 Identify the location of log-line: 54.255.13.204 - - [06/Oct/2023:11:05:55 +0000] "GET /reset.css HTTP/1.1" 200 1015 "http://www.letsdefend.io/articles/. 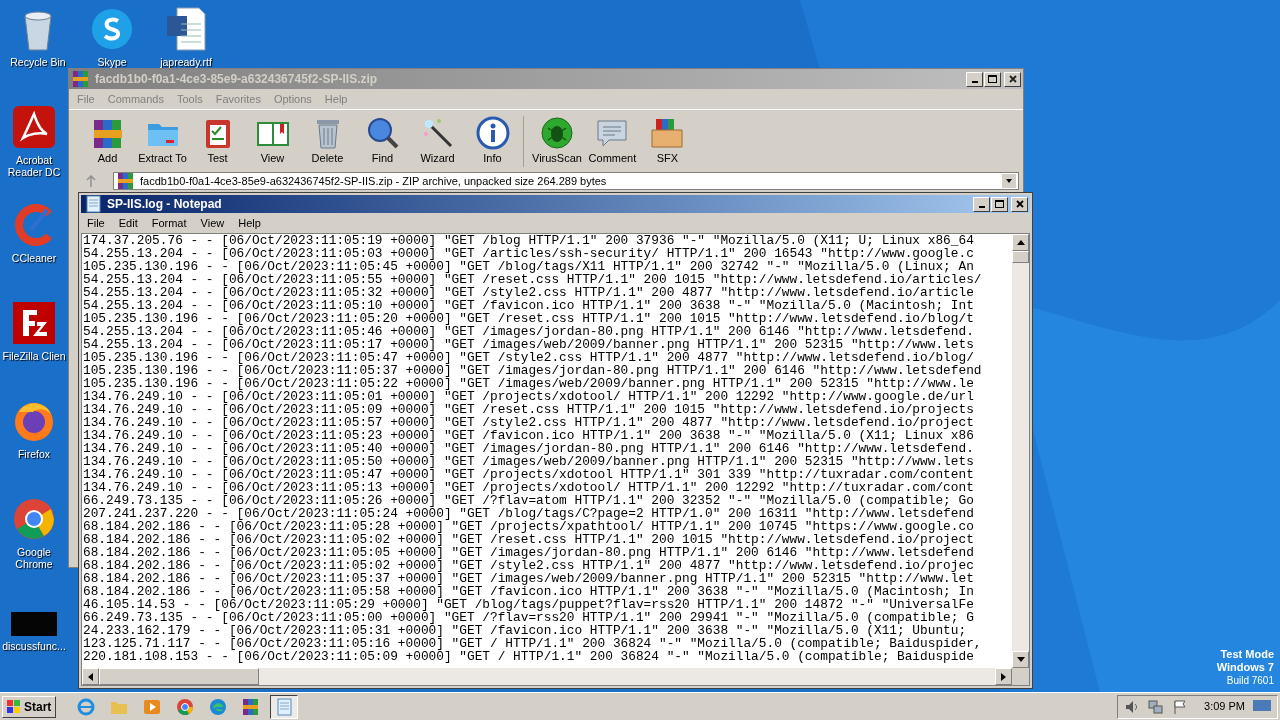
(532, 279).